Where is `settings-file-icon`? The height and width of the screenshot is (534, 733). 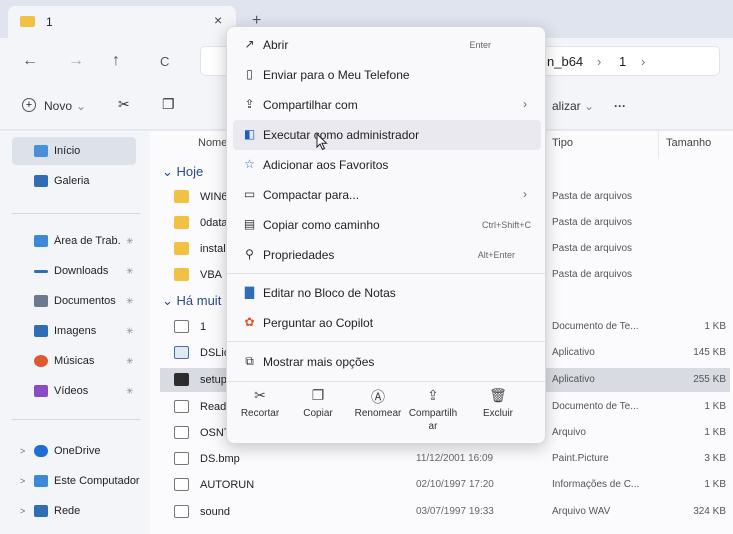
settings-file-icon is located at coordinates (181, 484).